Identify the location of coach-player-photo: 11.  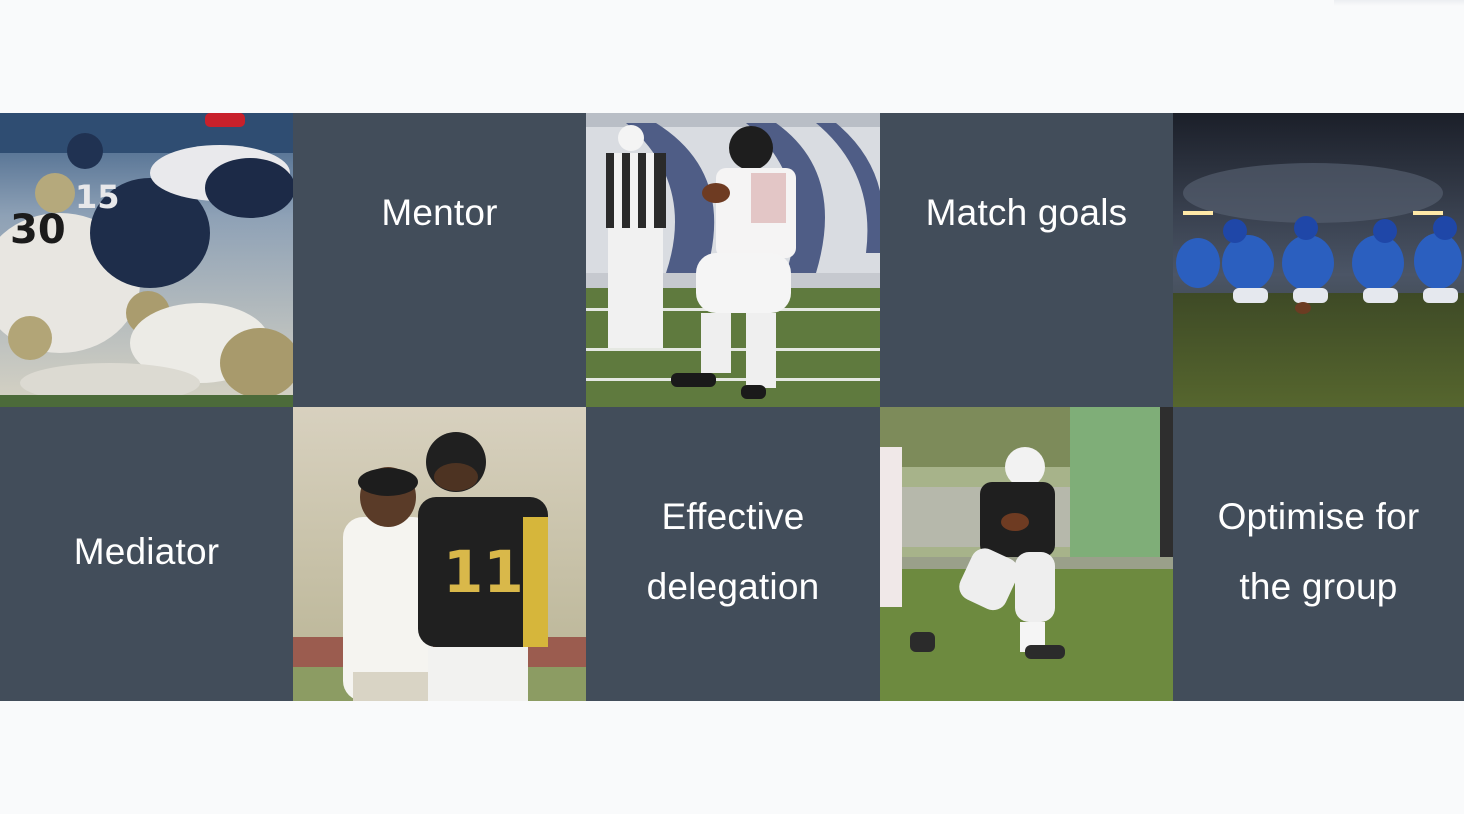
(439, 554).